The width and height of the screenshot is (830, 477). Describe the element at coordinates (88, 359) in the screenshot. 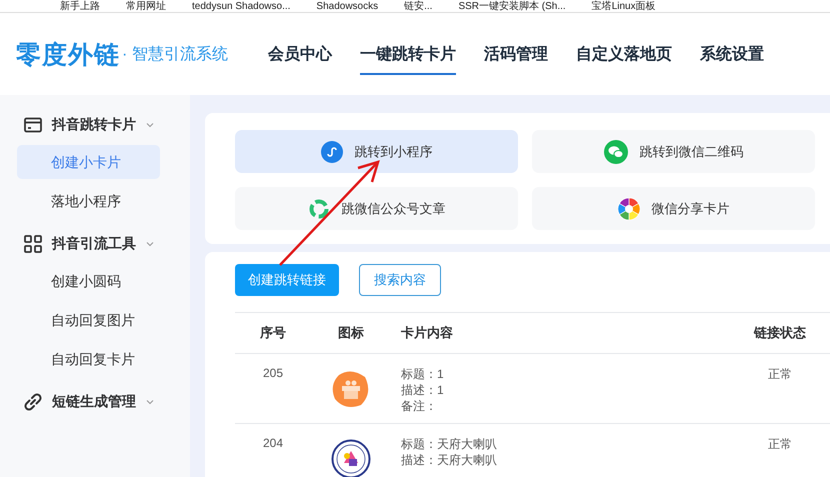

I see `sidebar-item: 自动回复卡片` at that location.